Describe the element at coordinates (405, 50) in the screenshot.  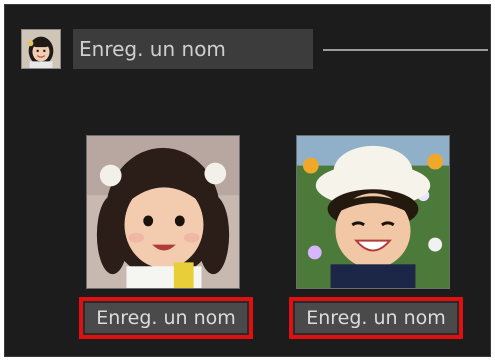
I see `header-divider` at that location.